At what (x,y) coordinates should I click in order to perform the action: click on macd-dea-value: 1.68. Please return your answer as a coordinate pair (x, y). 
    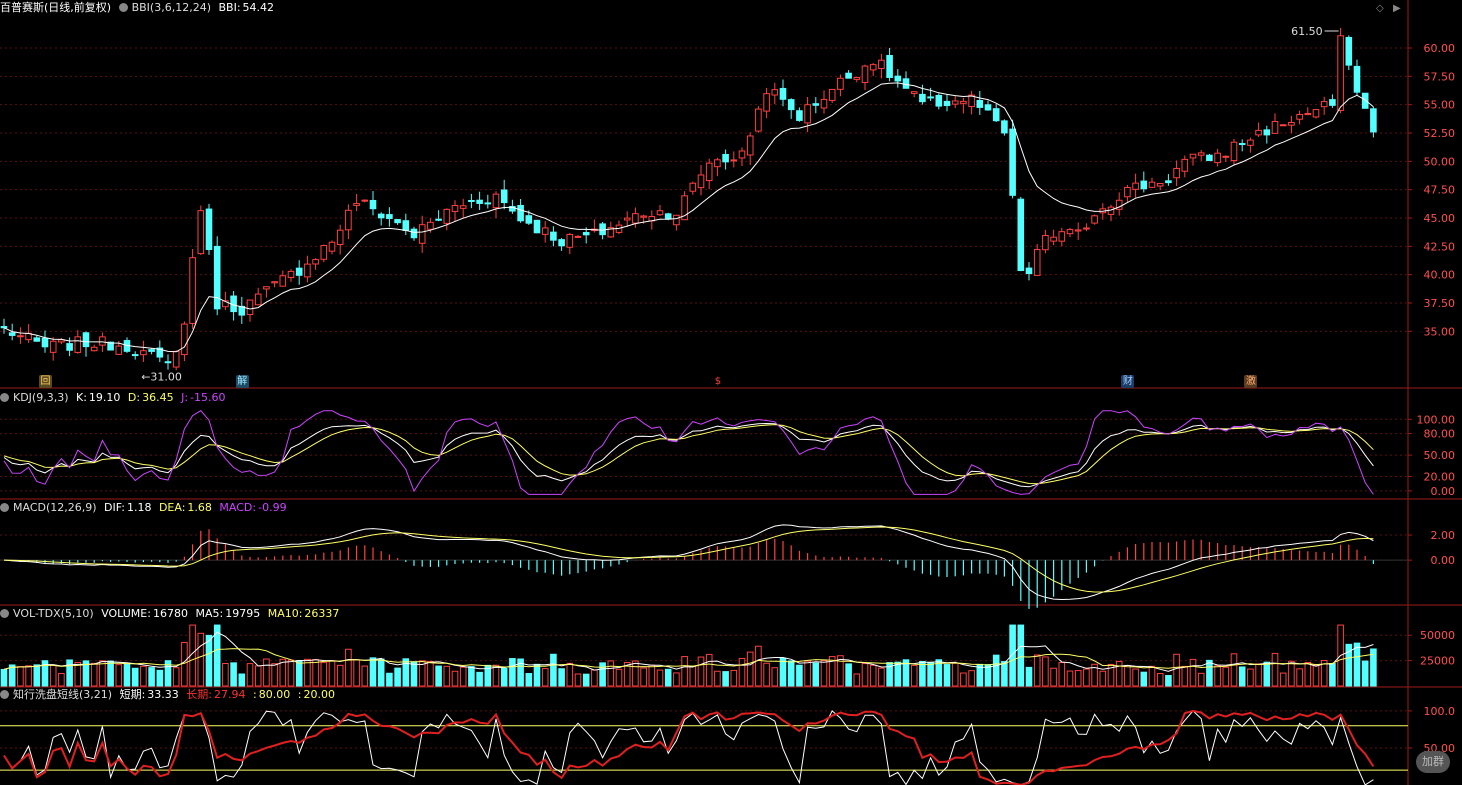
    Looking at the image, I should click on (199, 507).